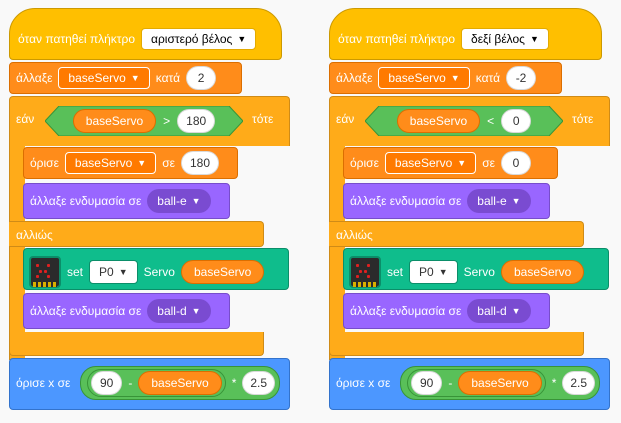 The width and height of the screenshot is (621, 423). I want to click on key-dropdown: δεξί βέλος ▼, so click(505, 39).